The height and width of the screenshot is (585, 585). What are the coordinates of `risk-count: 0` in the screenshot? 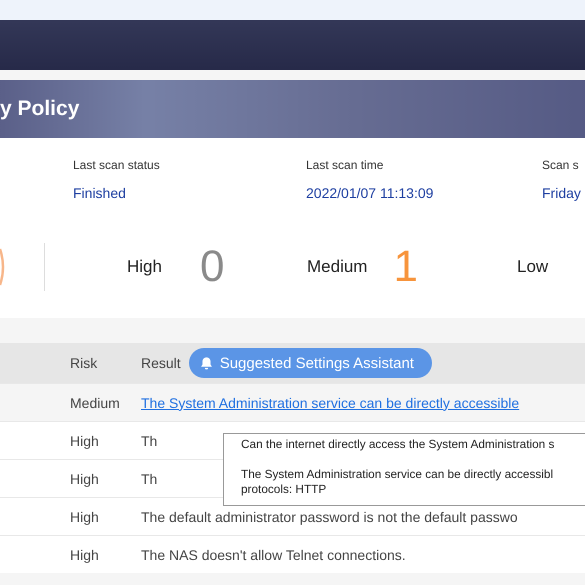 It's located at (212, 267).